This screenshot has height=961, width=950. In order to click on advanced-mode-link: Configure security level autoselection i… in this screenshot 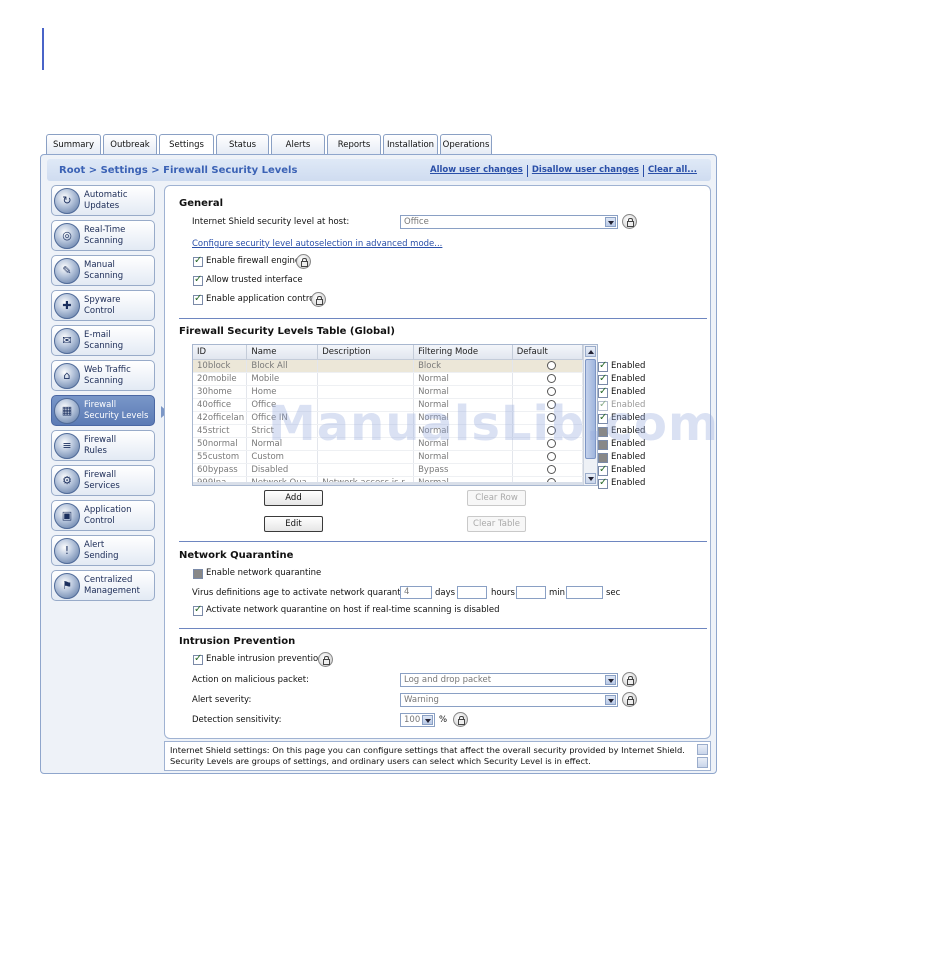, I will do `click(317, 244)`.